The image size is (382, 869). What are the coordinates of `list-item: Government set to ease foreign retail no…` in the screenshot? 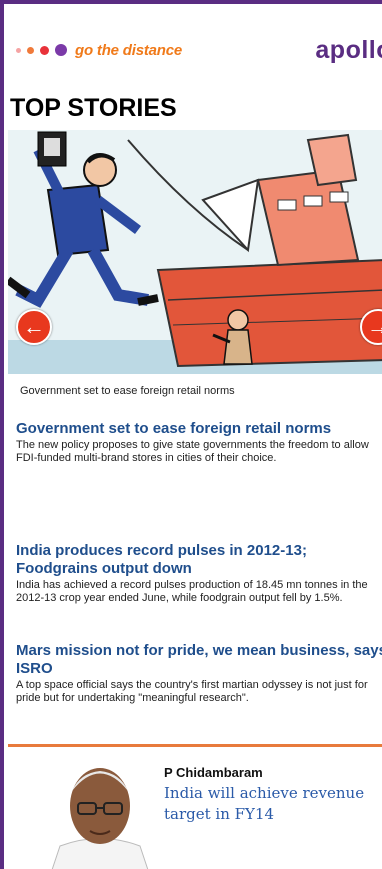 It's located at (199, 442).